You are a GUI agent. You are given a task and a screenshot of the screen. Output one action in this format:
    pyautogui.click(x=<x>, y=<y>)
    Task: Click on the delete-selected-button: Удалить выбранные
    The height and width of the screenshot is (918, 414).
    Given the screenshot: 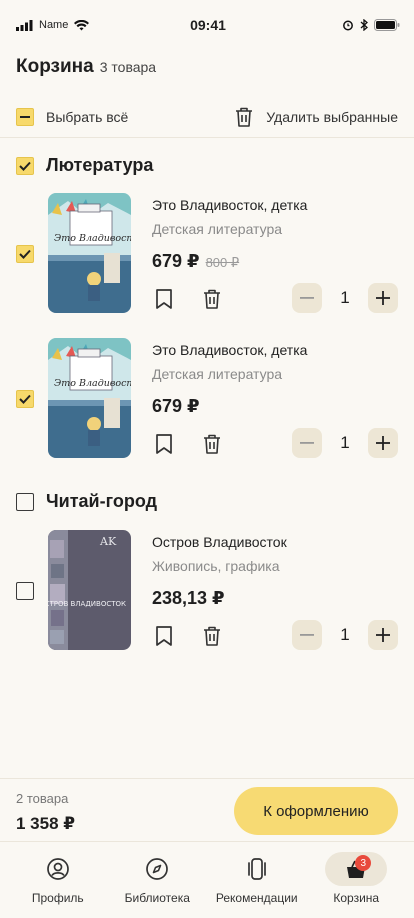 What is the action you would take?
    pyautogui.click(x=316, y=117)
    